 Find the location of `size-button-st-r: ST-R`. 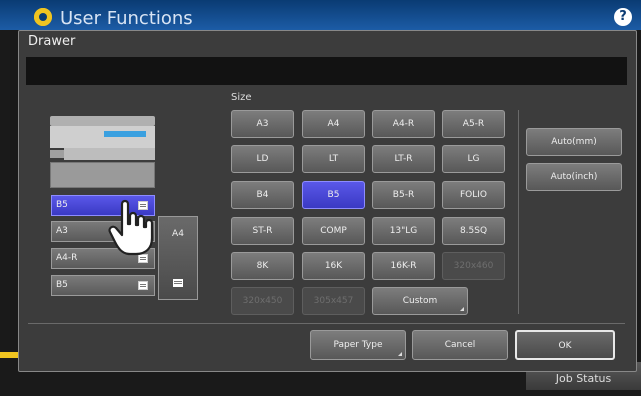

size-button-st-r: ST-R is located at coordinates (262, 231).